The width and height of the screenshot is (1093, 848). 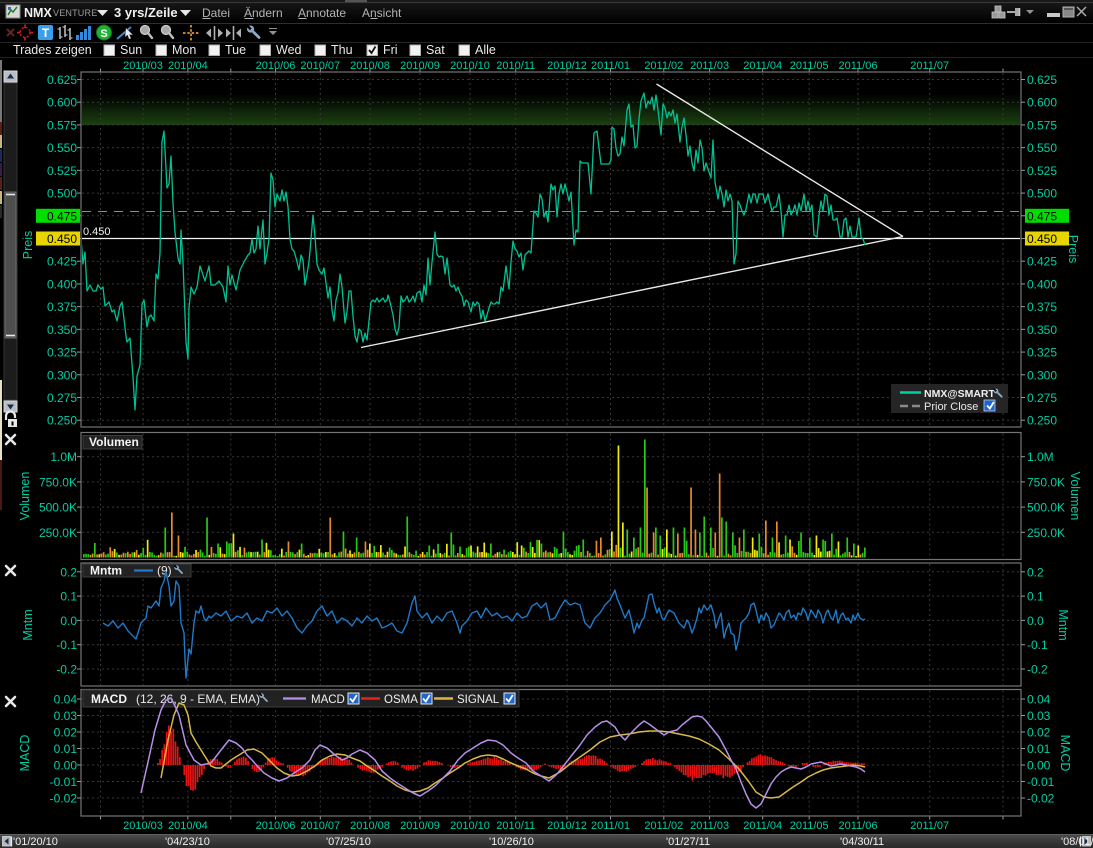 What do you see at coordinates (320, 826) in the screenshot?
I see `svg-text: 2010/07` at bounding box center [320, 826].